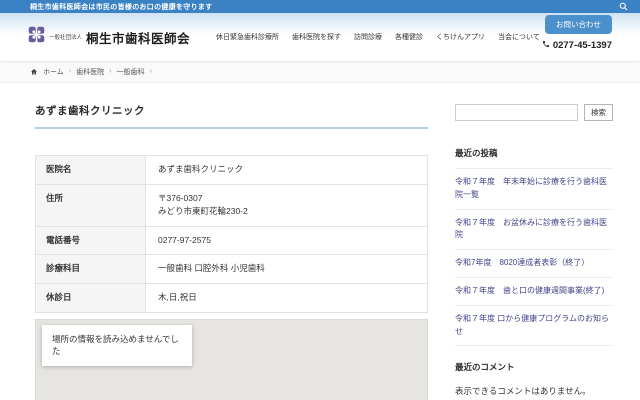 This screenshot has width=640, height=400. What do you see at coordinates (320, 6) in the screenshot?
I see `top-utility-bar: 桐生市歯科医師会は市民の皆様のお口の健康を守ります` at bounding box center [320, 6].